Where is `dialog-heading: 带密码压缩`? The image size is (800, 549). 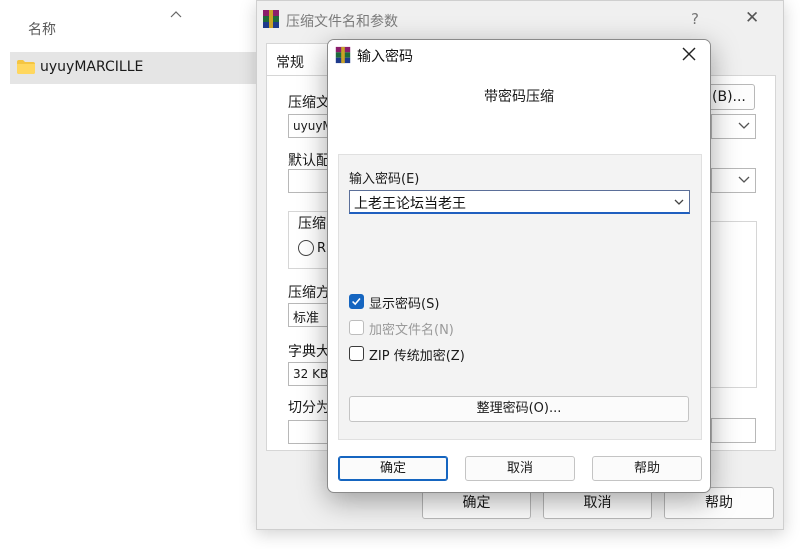 dialog-heading: 带密码压缩 is located at coordinates (519, 97).